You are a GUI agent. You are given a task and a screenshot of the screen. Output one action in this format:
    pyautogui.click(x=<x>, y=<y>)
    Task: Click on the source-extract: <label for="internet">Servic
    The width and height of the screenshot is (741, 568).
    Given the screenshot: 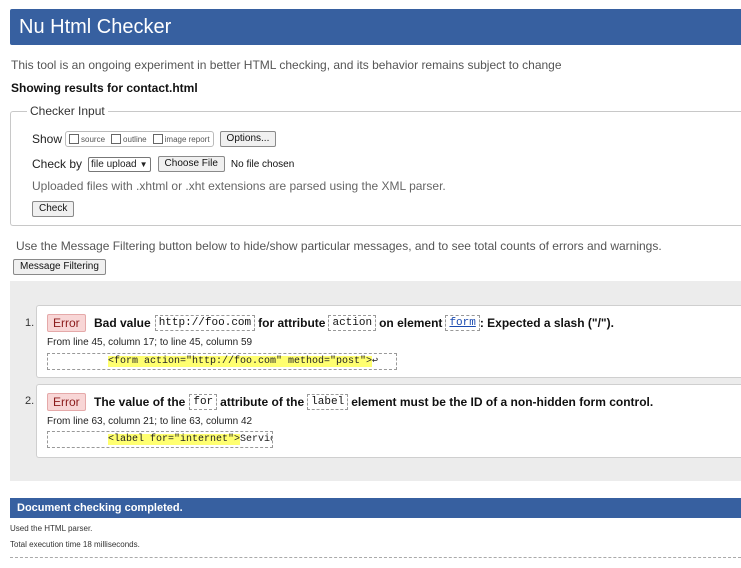 What is the action you would take?
    pyautogui.click(x=160, y=439)
    